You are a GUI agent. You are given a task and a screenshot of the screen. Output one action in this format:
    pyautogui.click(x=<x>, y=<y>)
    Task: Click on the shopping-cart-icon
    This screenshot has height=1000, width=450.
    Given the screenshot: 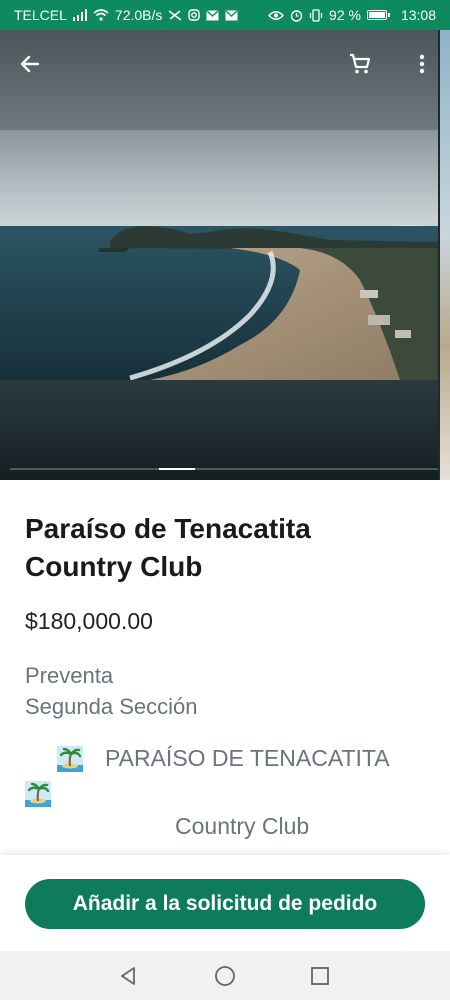 What is the action you would take?
    pyautogui.click(x=360, y=63)
    